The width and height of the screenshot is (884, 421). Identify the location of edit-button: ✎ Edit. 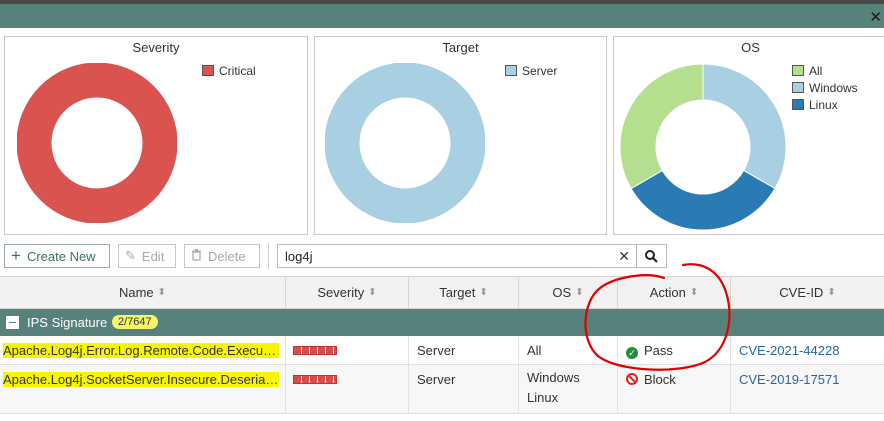
(147, 256).